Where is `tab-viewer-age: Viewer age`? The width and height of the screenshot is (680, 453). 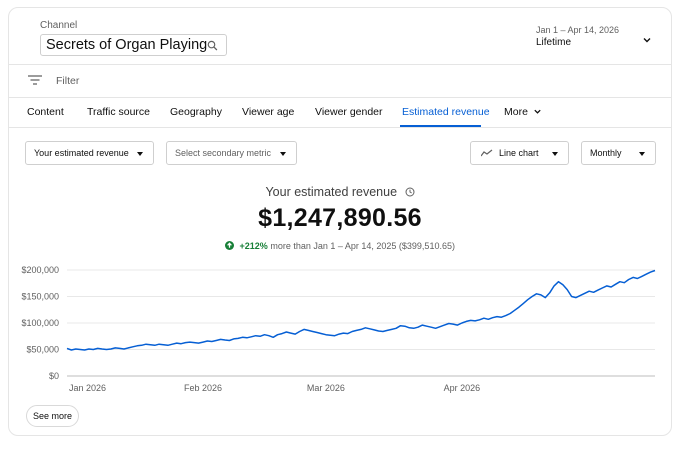
tab-viewer-age: Viewer age is located at coordinates (268, 112).